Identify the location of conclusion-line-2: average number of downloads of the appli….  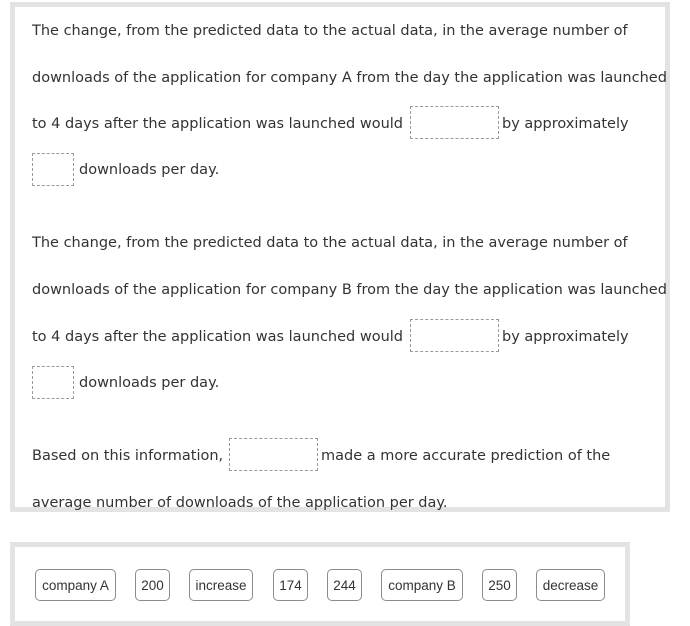
(240, 503).